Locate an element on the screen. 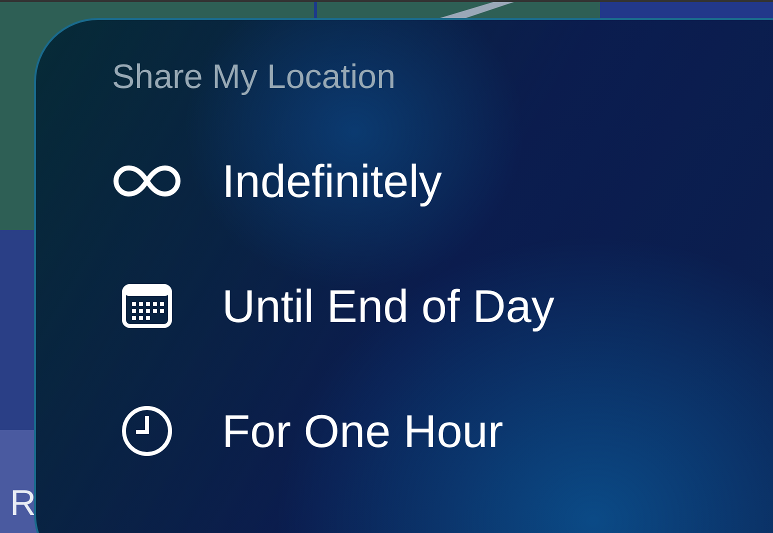 This screenshot has width=773, height=533. menu-title: Share My Location is located at coordinates (254, 78).